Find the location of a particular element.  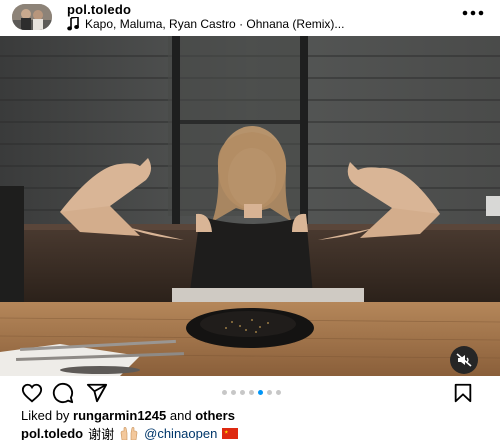

more-icon is located at coordinates (473, 13).